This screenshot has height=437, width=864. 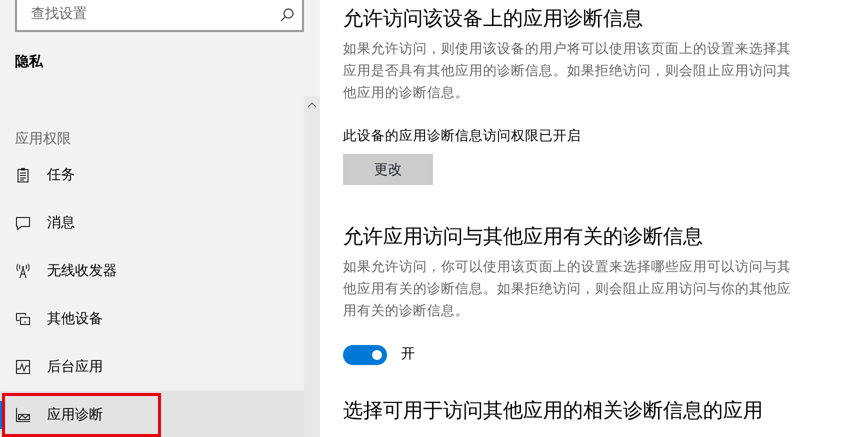 I want to click on devices-icon, so click(x=23, y=319).